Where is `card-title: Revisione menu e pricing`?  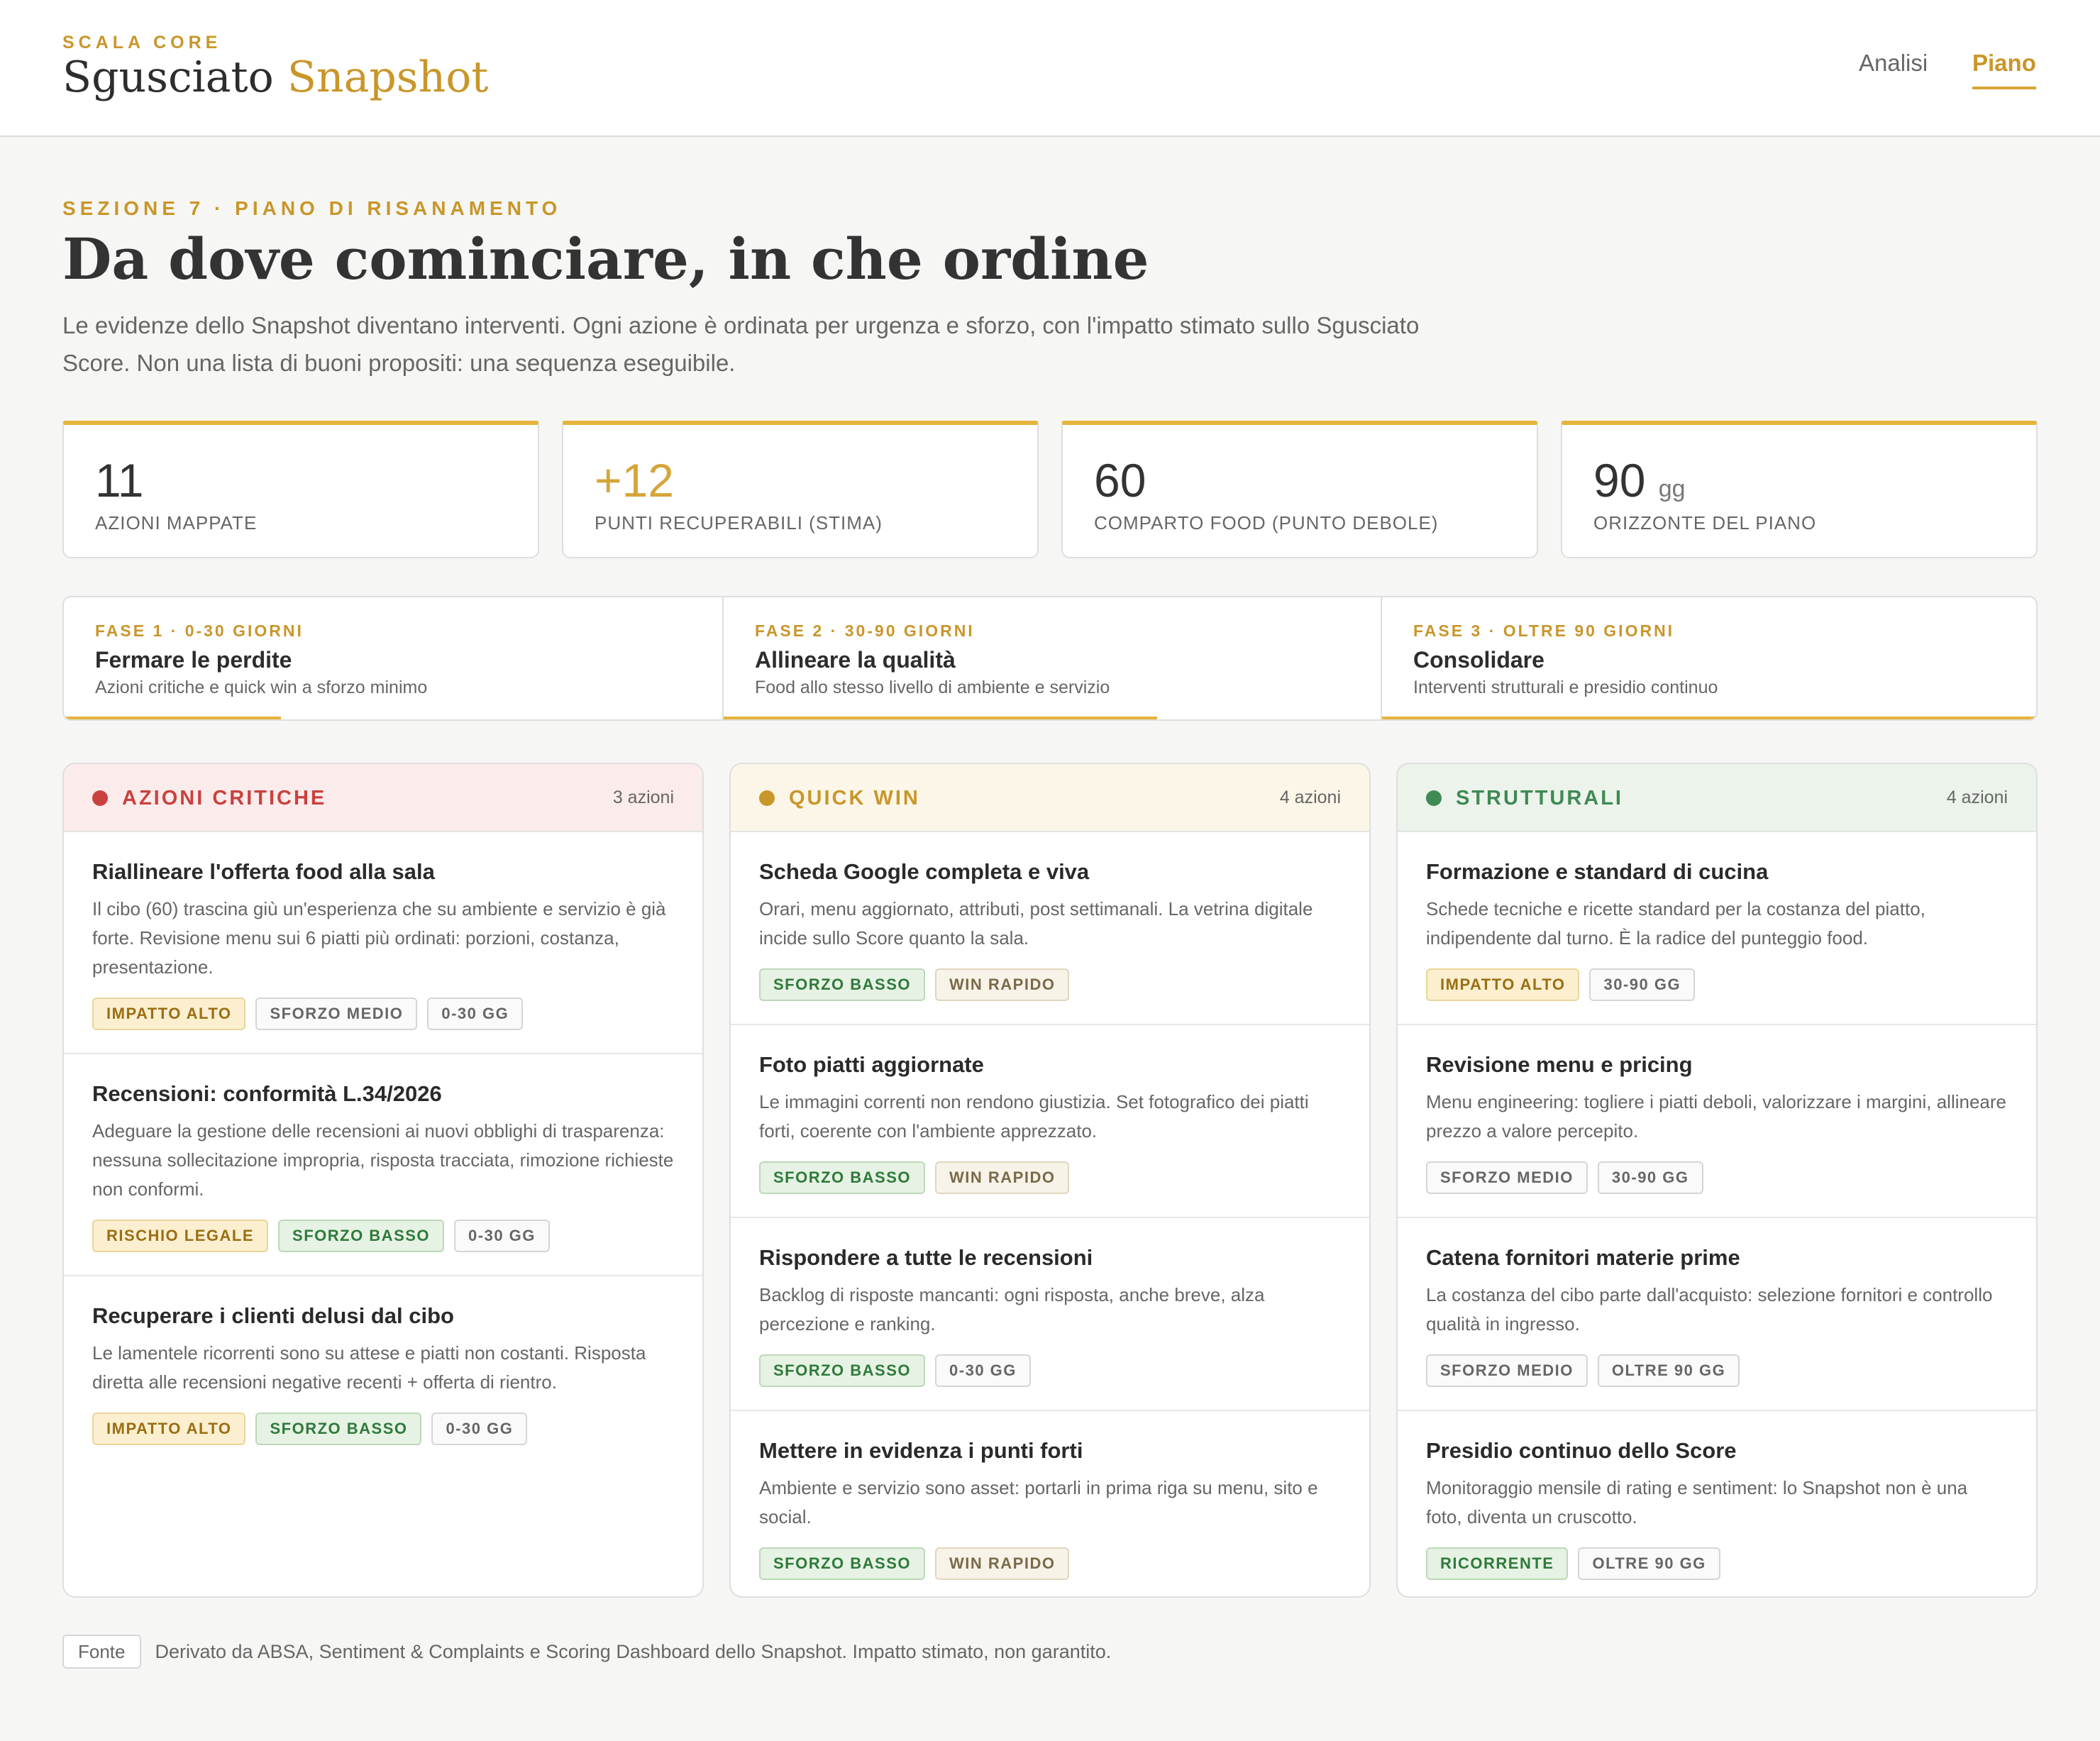 card-title: Revisione menu e pricing is located at coordinates (1559, 1064).